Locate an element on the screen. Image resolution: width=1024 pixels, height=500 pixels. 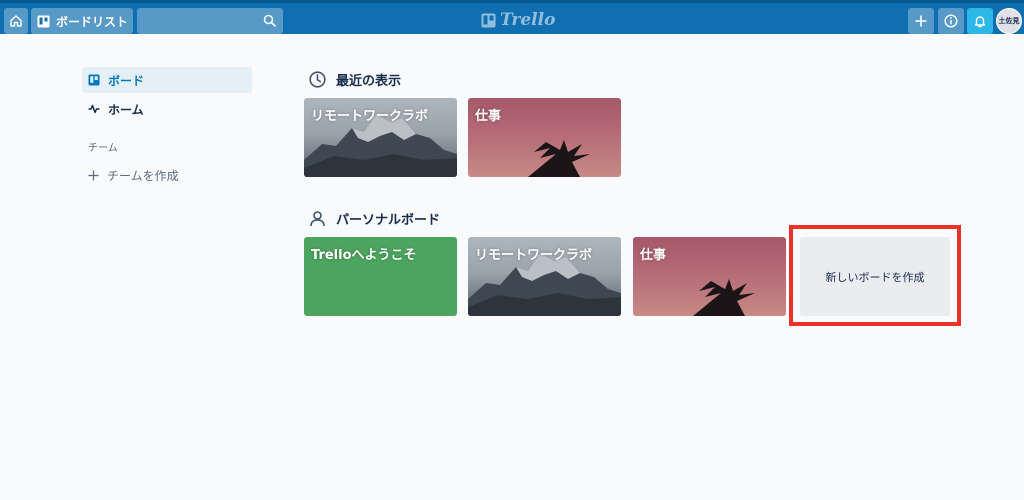
info-icon is located at coordinates (951, 21).